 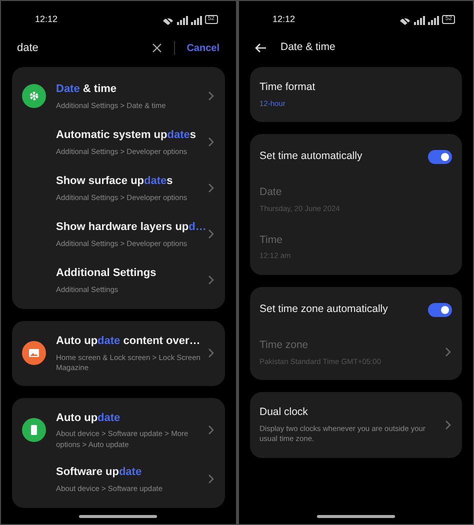 I want to click on result-title: Auto update, so click(x=131, y=418).